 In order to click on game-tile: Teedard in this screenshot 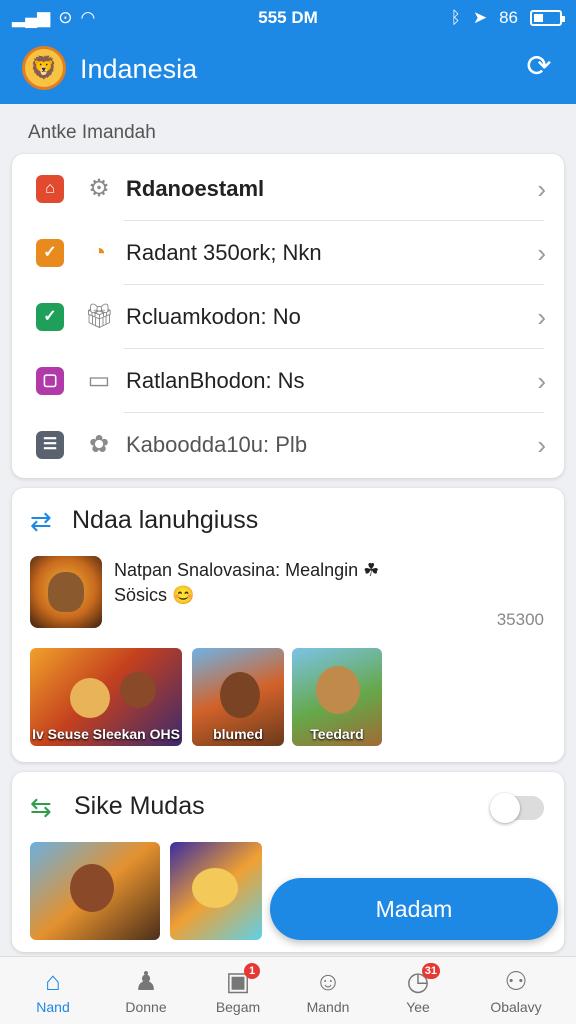, I will do `click(337, 697)`.